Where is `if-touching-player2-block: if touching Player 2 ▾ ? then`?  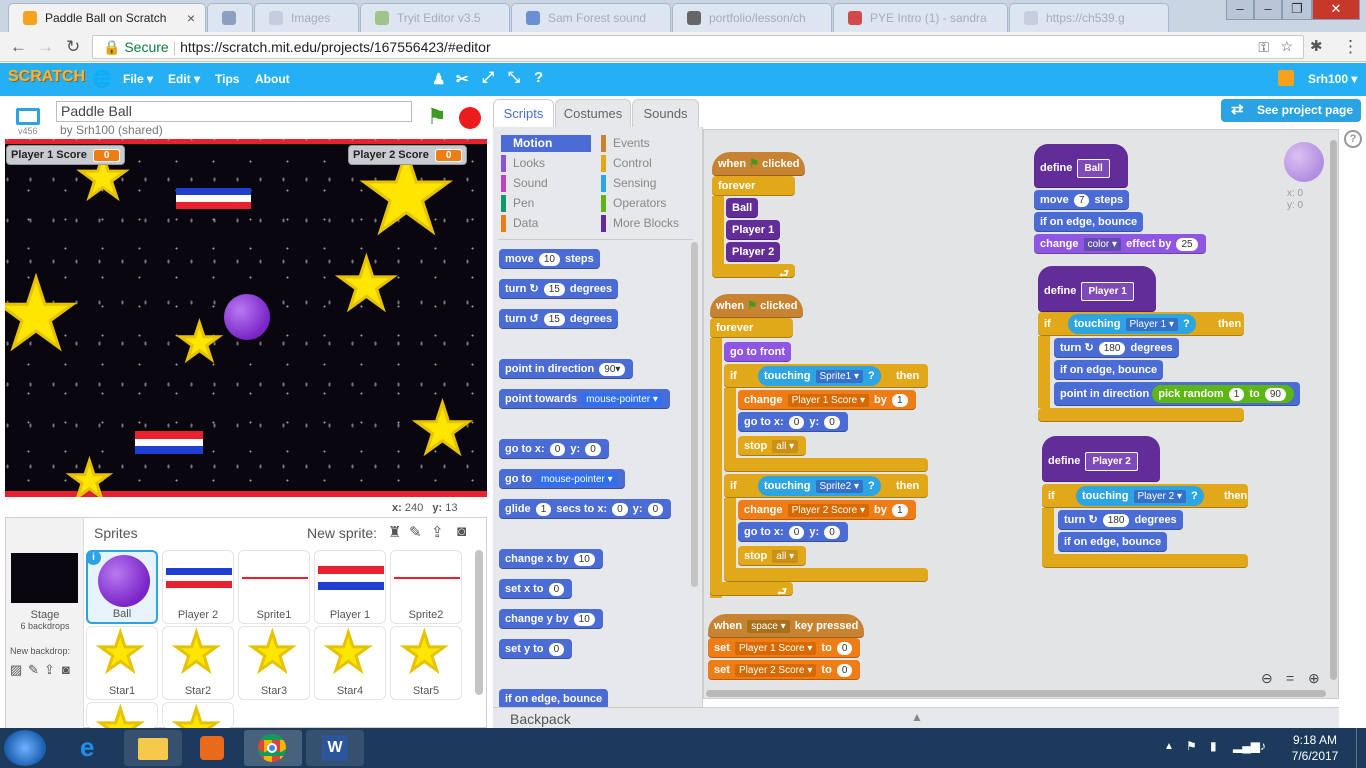
if-touching-player2-block: if touching Player 2 ▾ ? then is located at coordinates (1145, 496).